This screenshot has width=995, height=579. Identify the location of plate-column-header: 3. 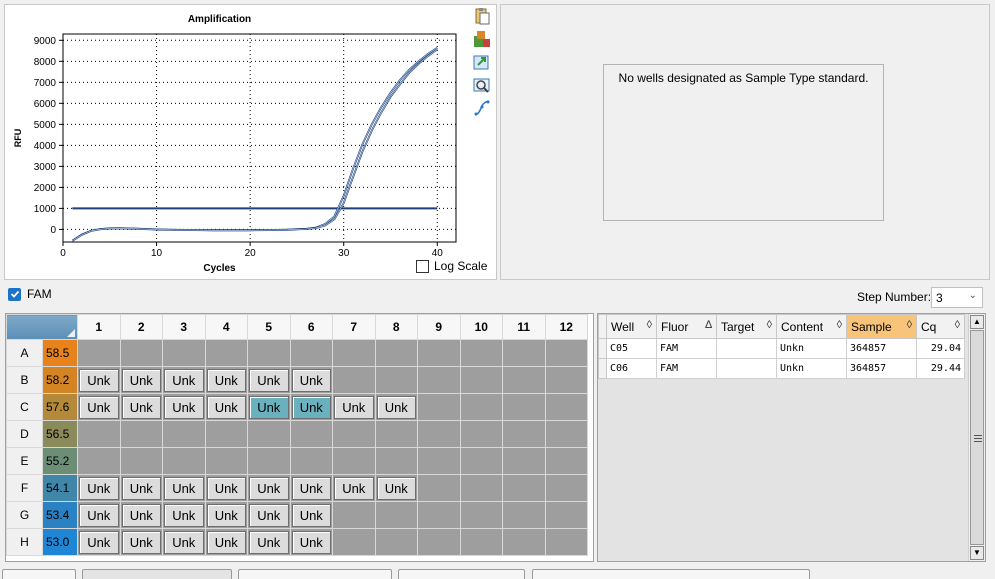
(184, 327).